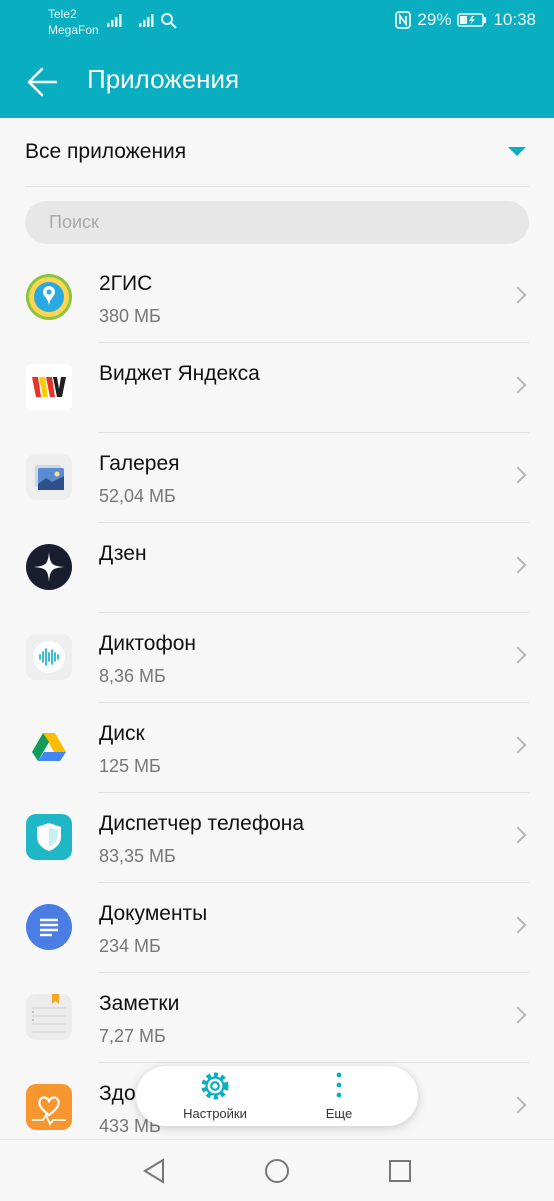 This screenshot has height=1201, width=554. Describe the element at coordinates (169, 21) in the screenshot. I see `search-status-icon` at that location.